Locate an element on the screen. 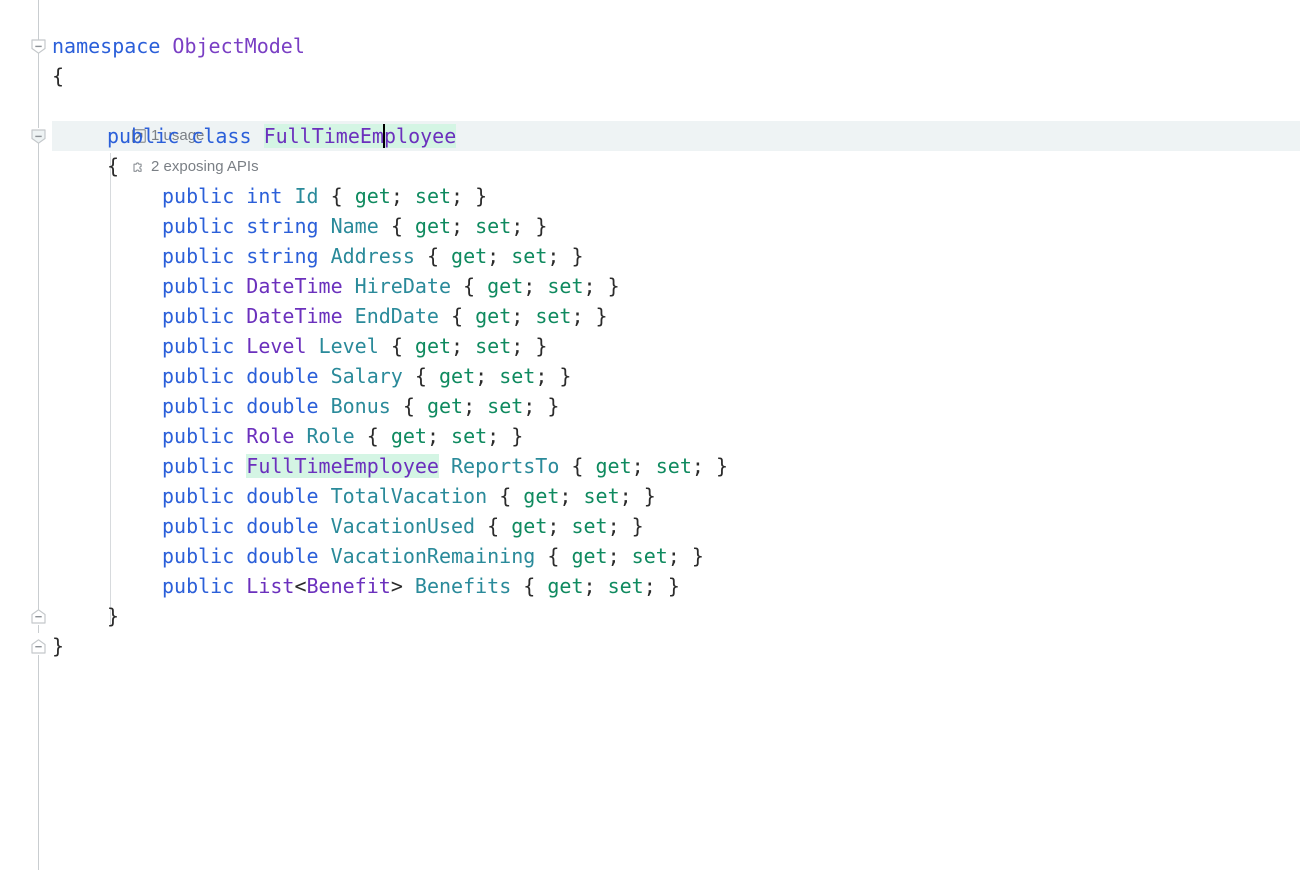 The height and width of the screenshot is (870, 1300). fold-spine-namespace-bottom is located at coordinates (38, 762).